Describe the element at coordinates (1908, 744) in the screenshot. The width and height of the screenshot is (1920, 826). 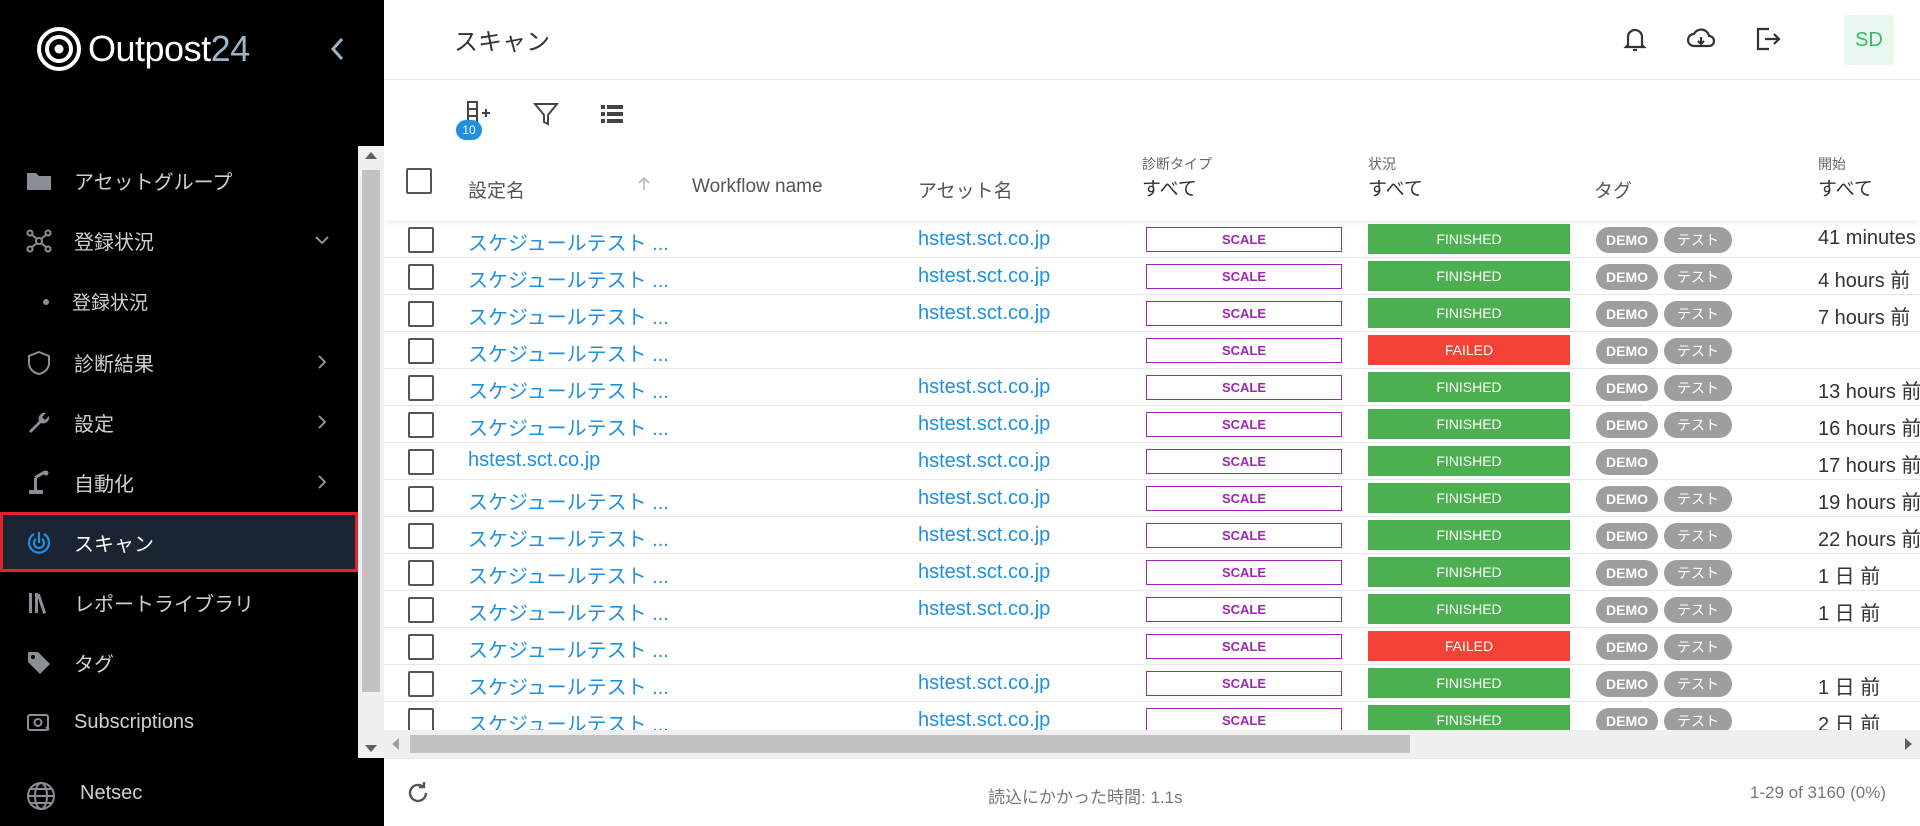
I see `scroll-right-icon` at that location.